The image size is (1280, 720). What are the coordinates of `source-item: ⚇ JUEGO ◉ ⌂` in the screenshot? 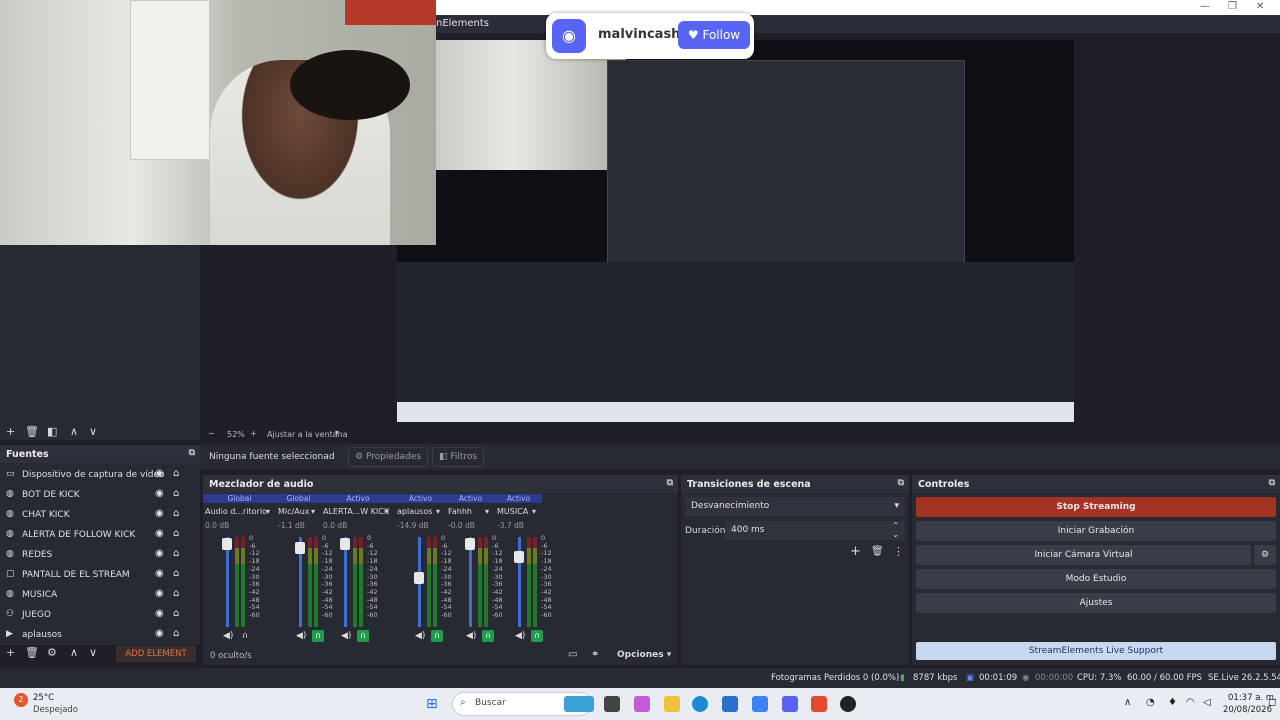 It's located at (95, 615).